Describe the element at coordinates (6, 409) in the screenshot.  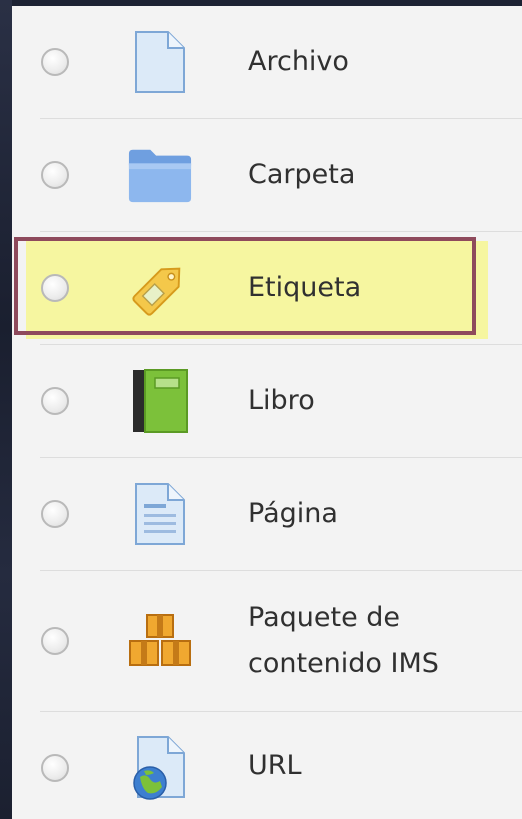
I see `background-strip` at that location.